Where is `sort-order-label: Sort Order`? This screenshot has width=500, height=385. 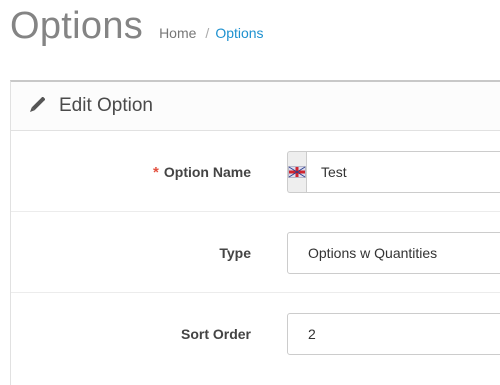 sort-order-label: Sort Order is located at coordinates (215, 334).